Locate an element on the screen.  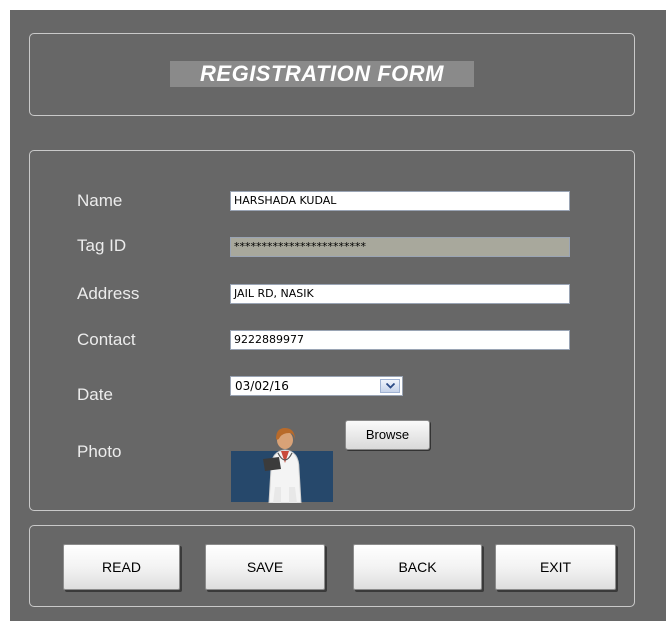
date-dropdown-button is located at coordinates (390, 386).